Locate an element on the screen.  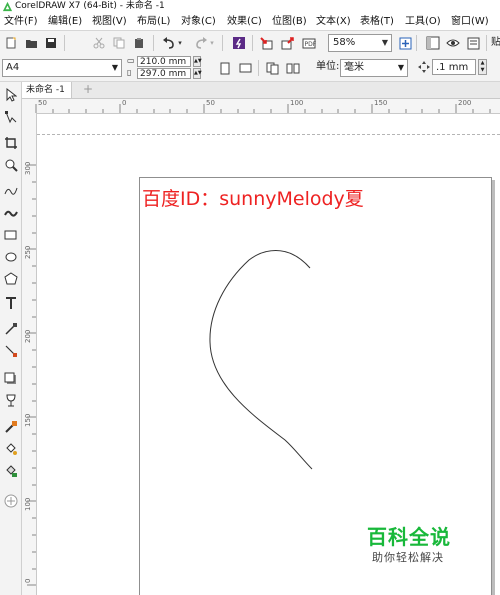
eye-icon is located at coordinates (453, 43).